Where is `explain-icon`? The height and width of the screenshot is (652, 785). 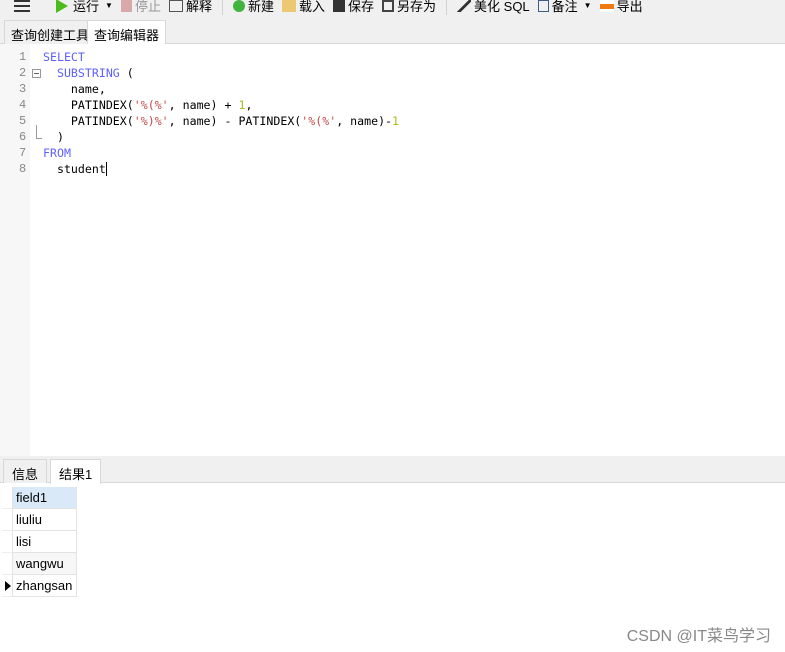
explain-icon is located at coordinates (175, 6).